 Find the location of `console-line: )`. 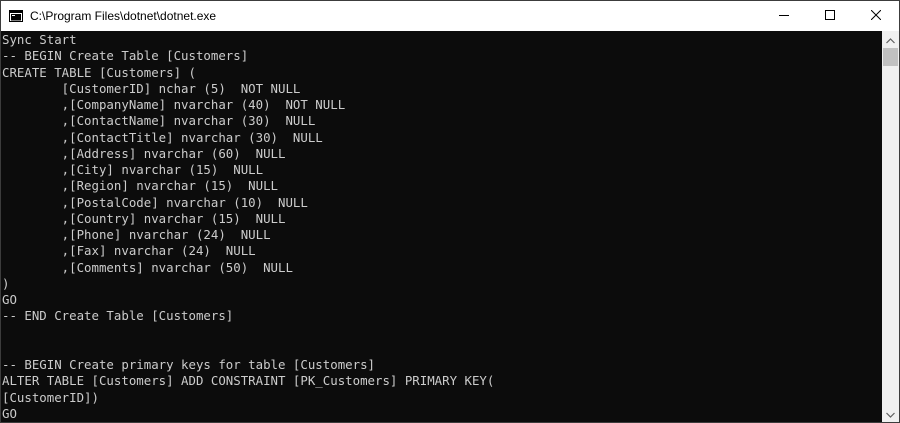

console-line: ) is located at coordinates (6, 283).